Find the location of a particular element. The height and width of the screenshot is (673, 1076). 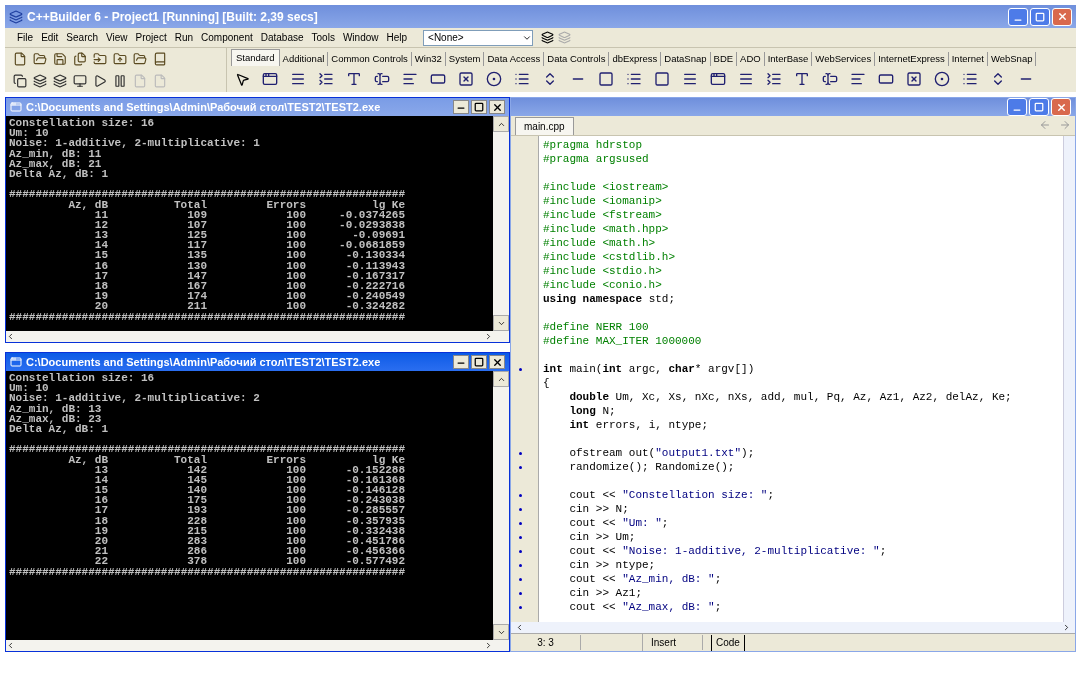

open-project-icon is located at coordinates (100, 59).